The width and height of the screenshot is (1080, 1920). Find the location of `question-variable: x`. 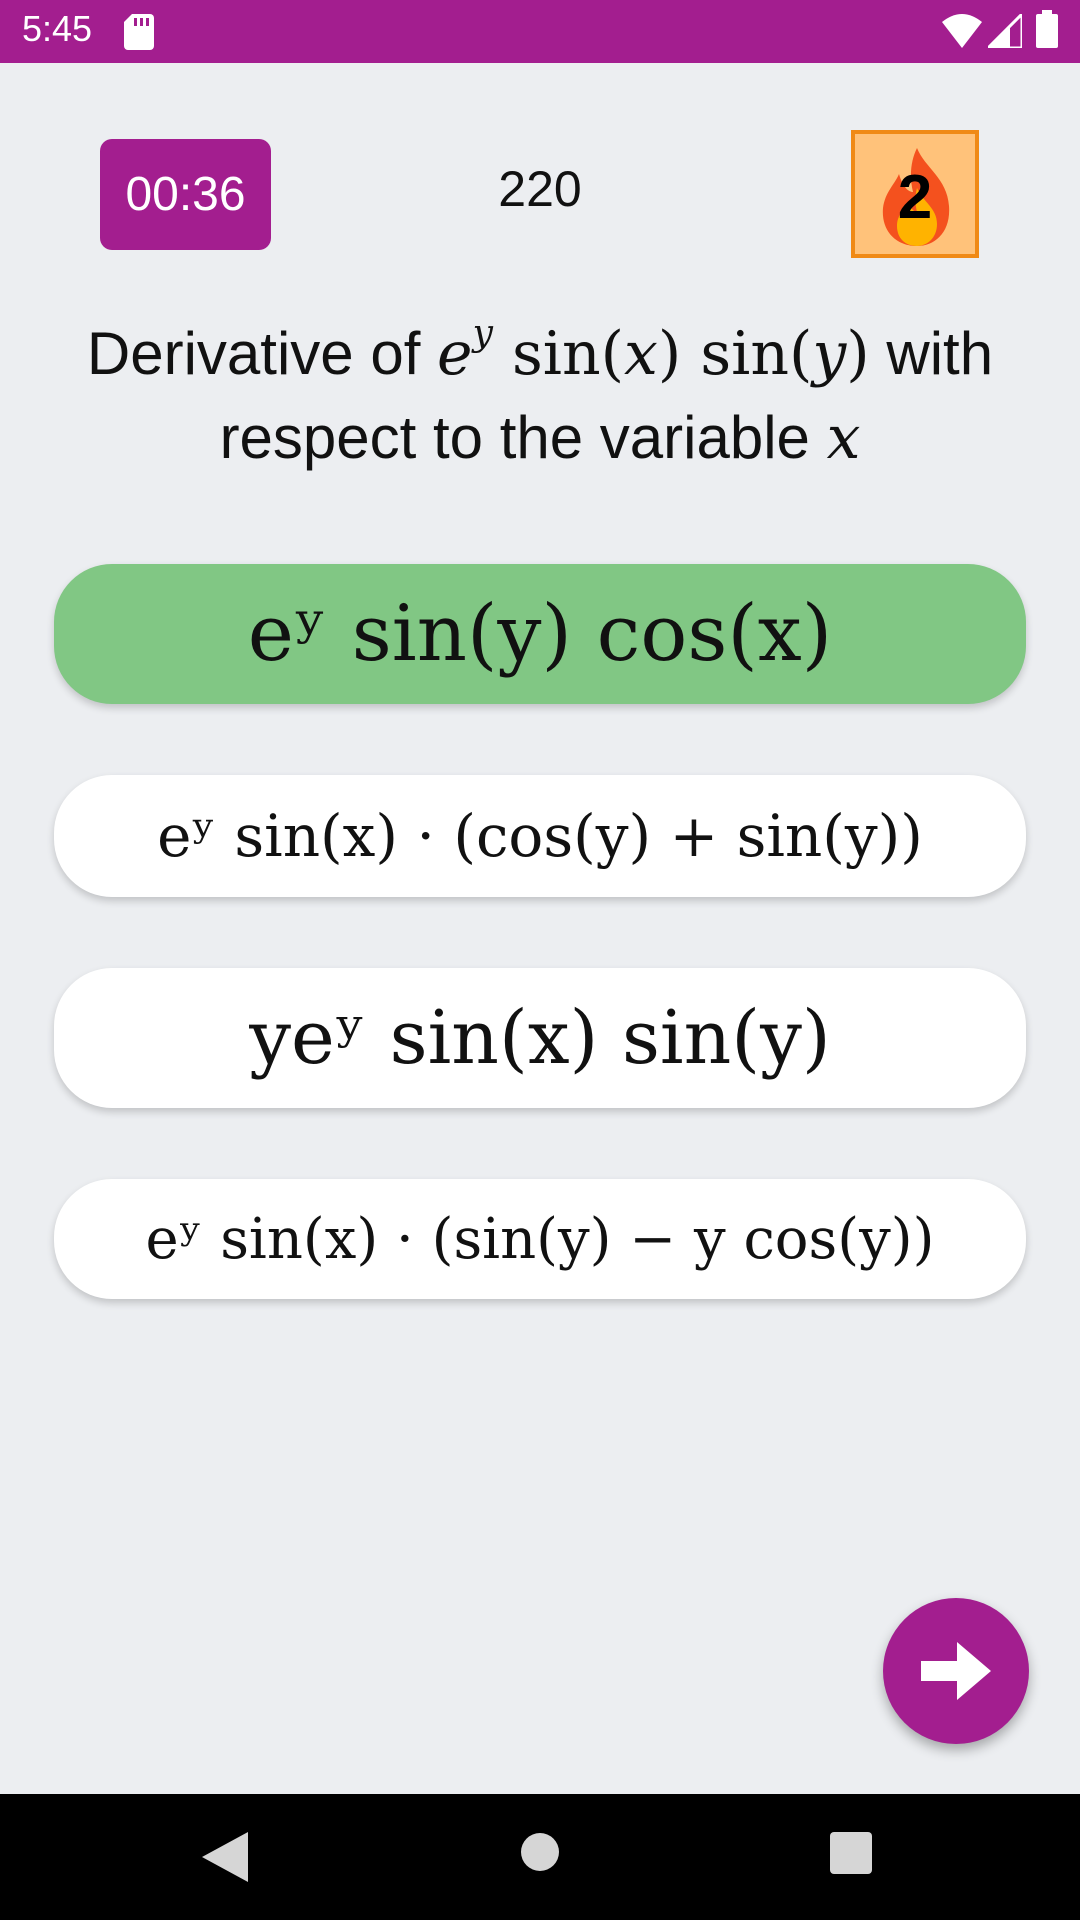

question-variable: x is located at coordinates (843, 438).